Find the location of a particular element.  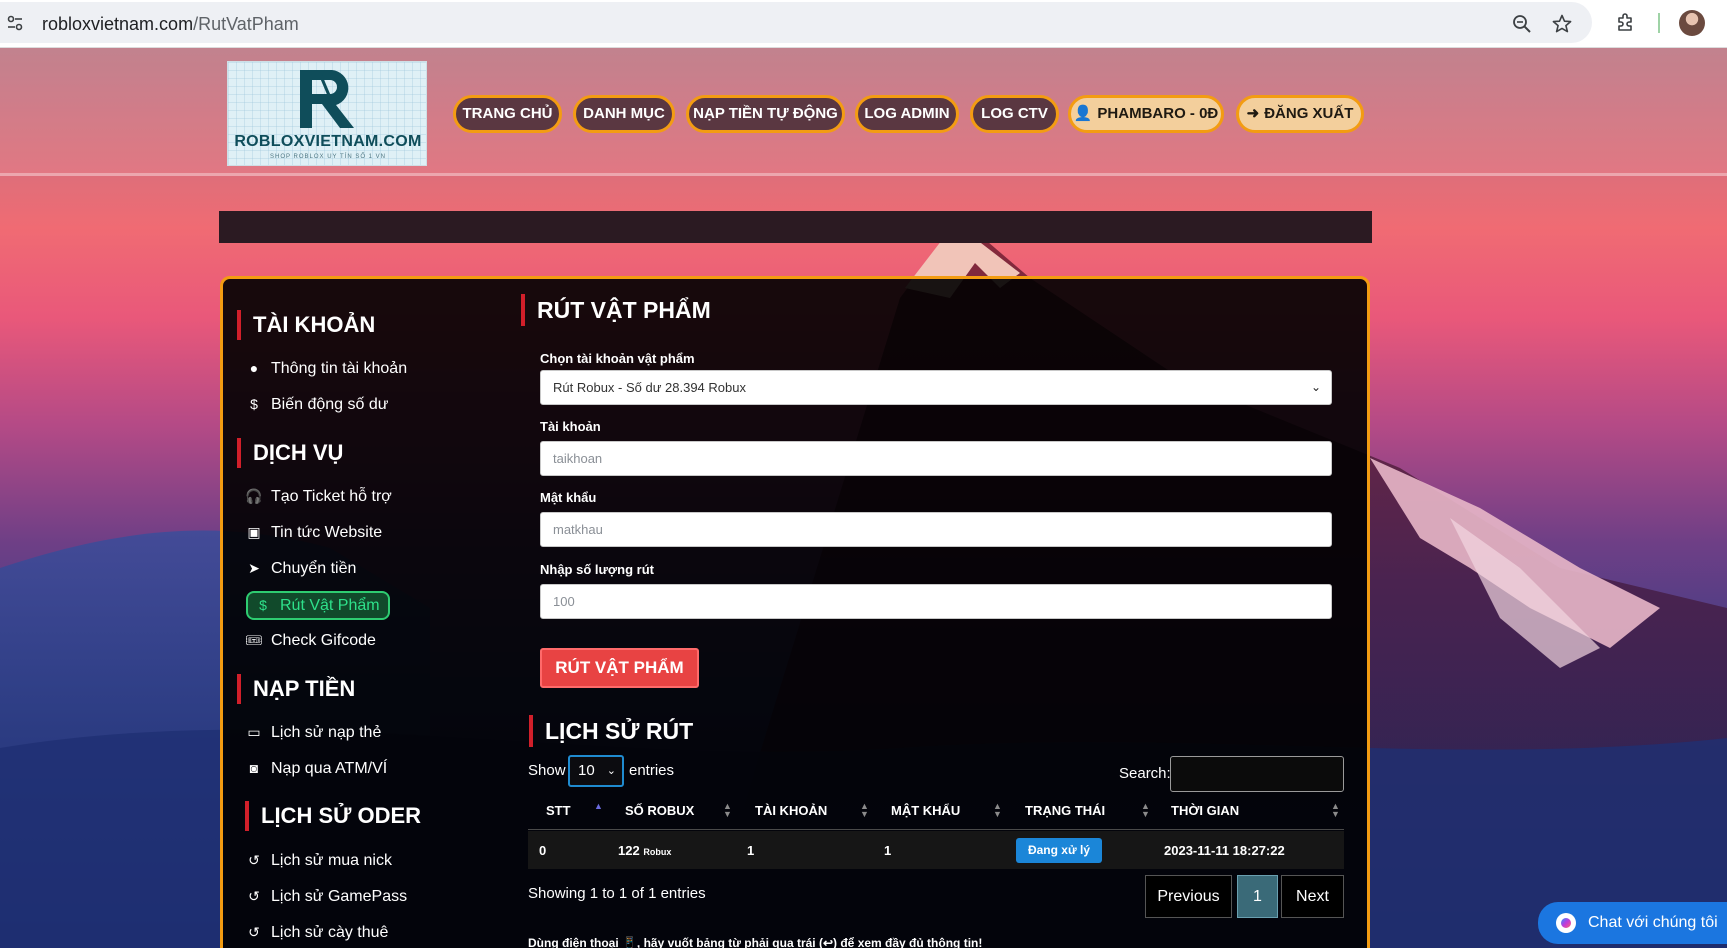

sidebar-heading-service: DỊCH VỤ is located at coordinates (290, 453).